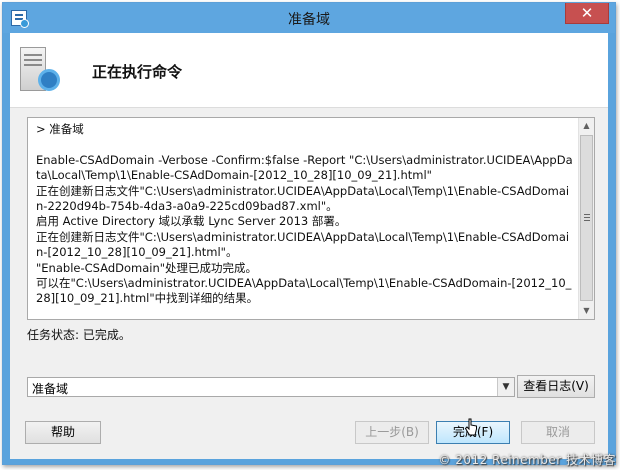  I want to click on scroll-thumb, so click(586, 218).